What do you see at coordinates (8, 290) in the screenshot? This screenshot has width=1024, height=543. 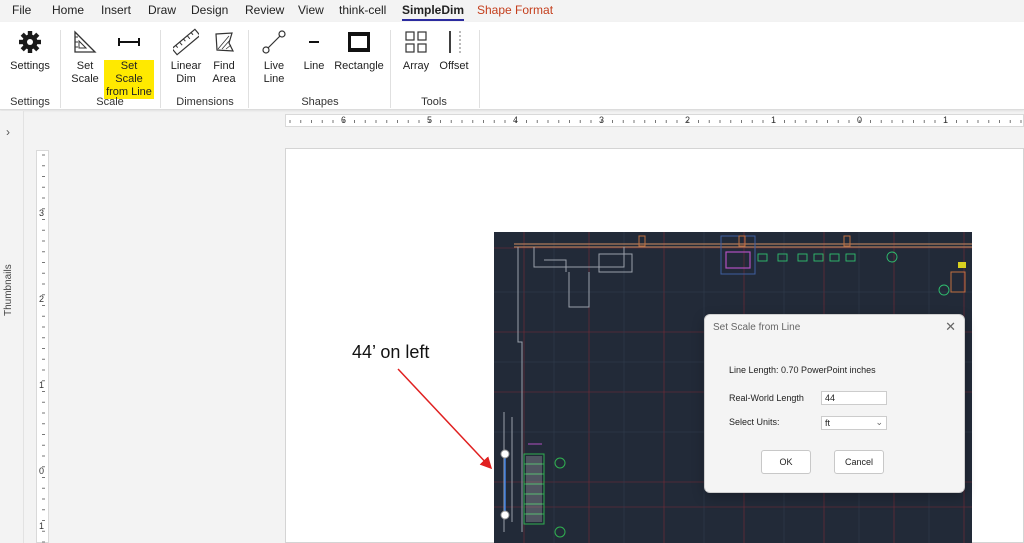 I see `thumbnails-label: Thumbnails` at bounding box center [8, 290].